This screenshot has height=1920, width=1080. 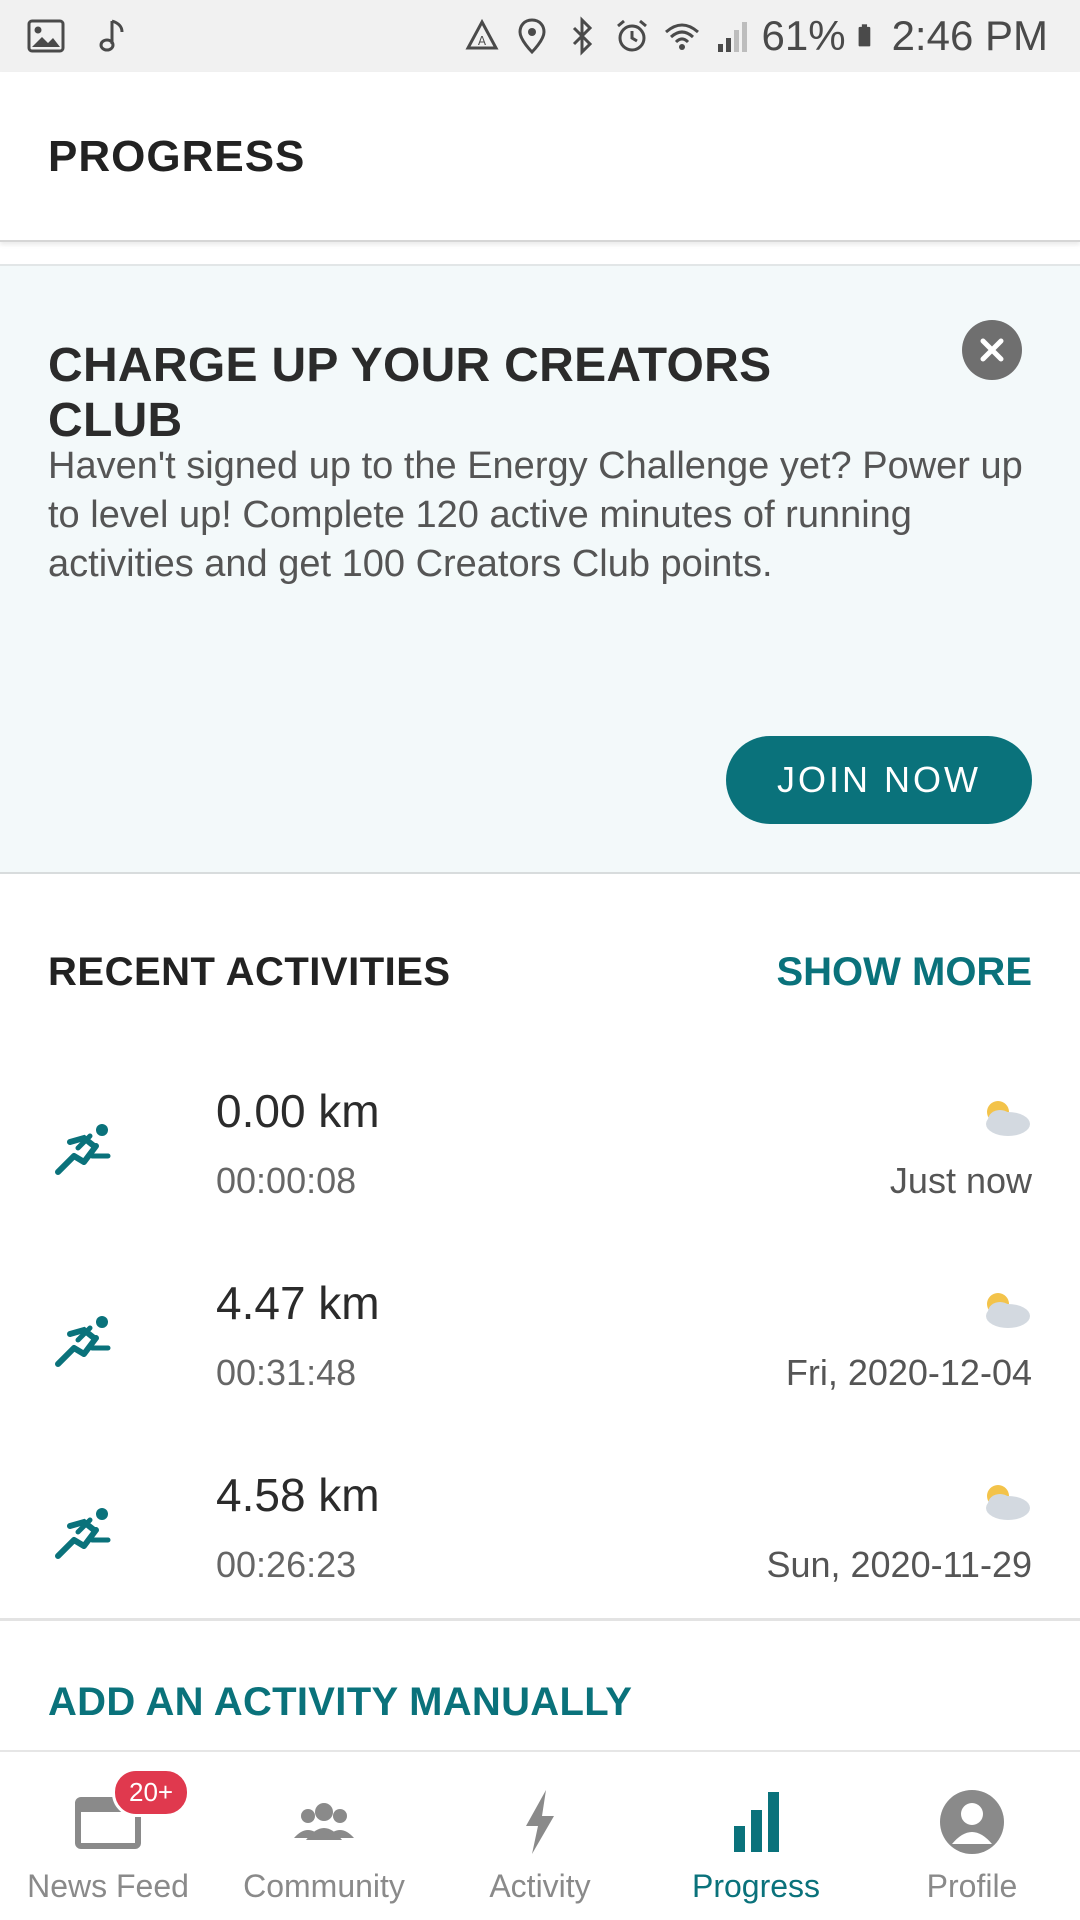 I want to click on page-title: PROGRESS, so click(x=177, y=156).